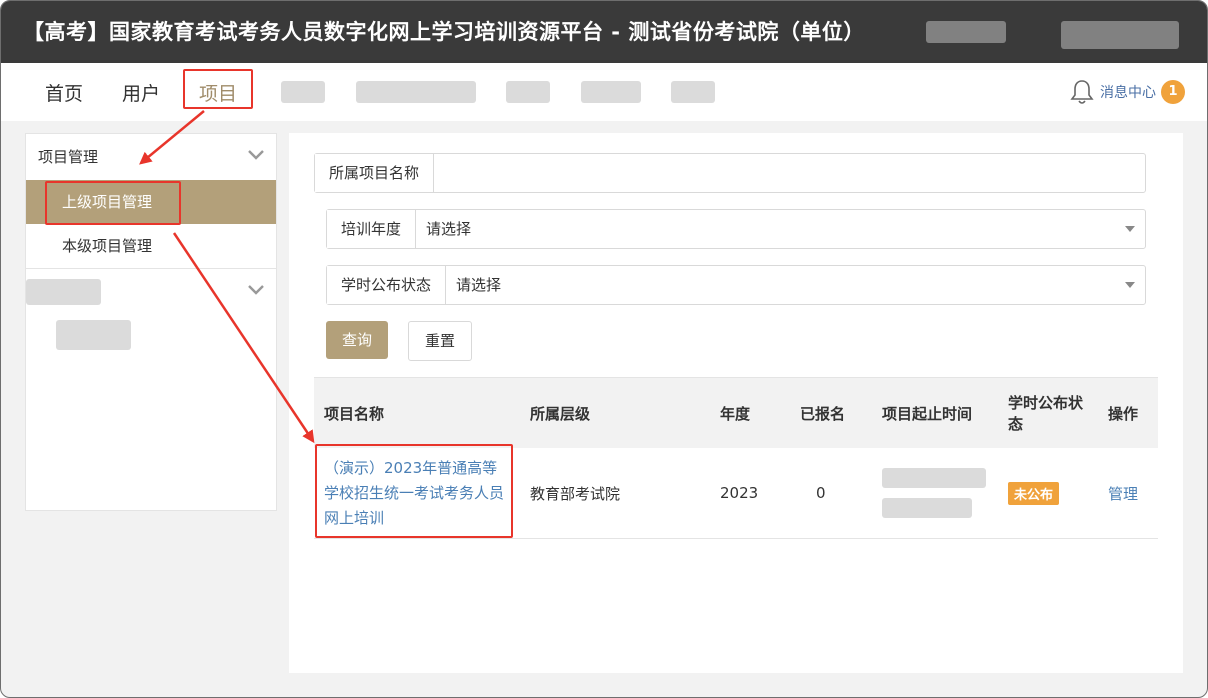 This screenshot has width=1208, height=698. Describe the element at coordinates (68, 157) in the screenshot. I see `sidebar-group-label: 项目管理` at that location.